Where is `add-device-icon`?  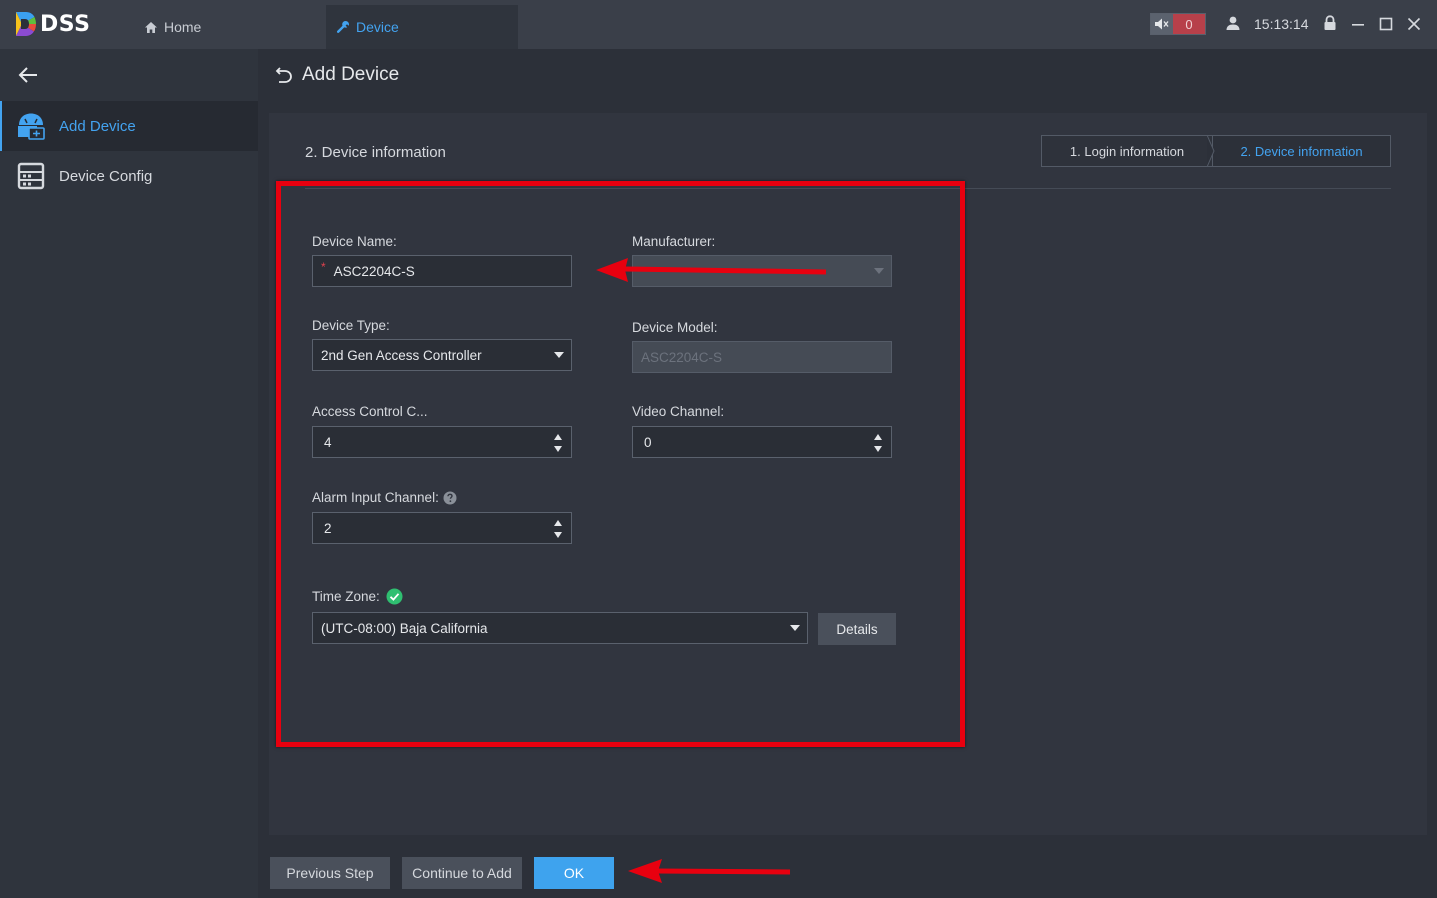
add-device-icon is located at coordinates (31, 126).